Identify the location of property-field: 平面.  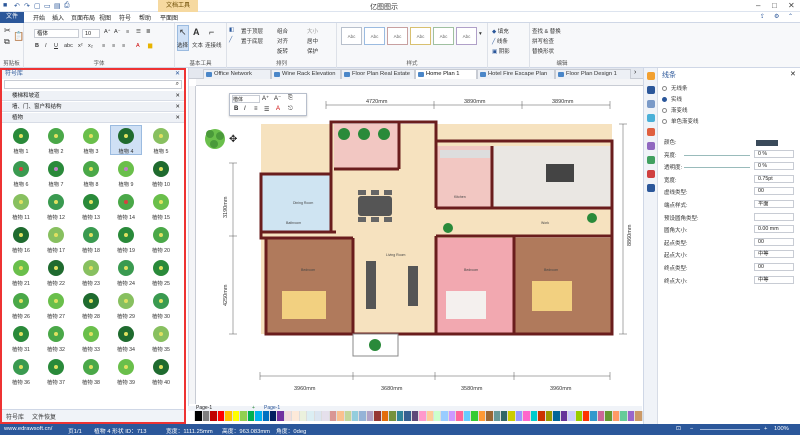
(774, 204).